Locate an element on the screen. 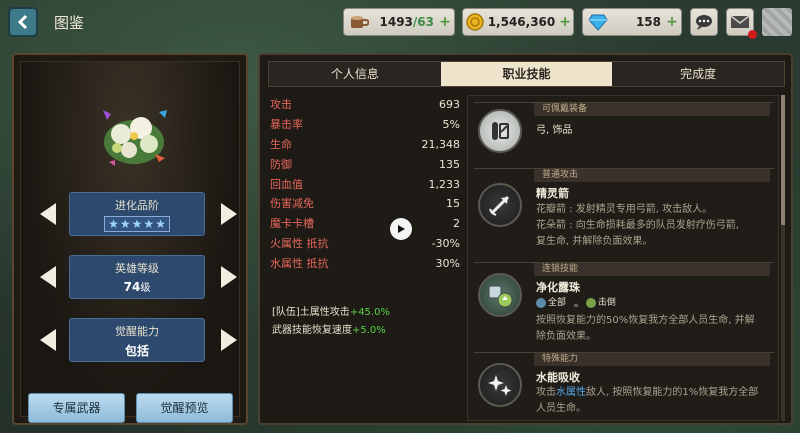 This screenshot has width=800, height=433. stat-row: 水属性 抵抗 30% is located at coordinates (365, 264).